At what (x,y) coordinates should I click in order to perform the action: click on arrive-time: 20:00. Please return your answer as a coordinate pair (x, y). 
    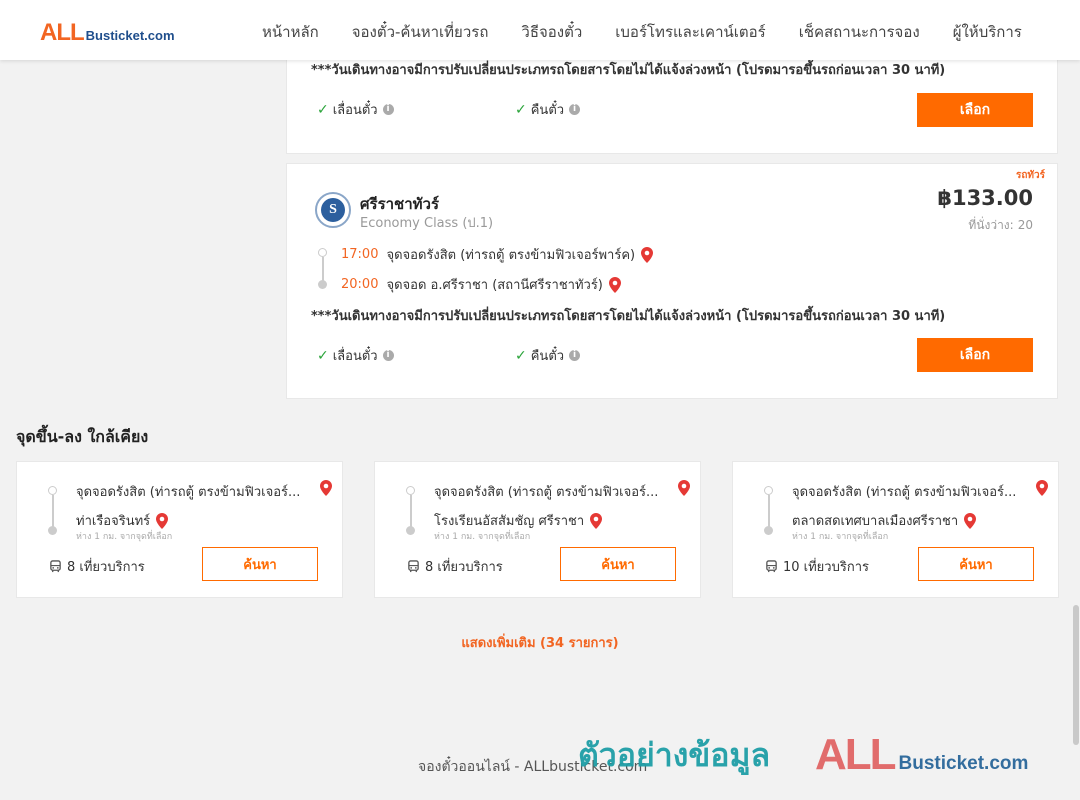
    Looking at the image, I should click on (360, 284).